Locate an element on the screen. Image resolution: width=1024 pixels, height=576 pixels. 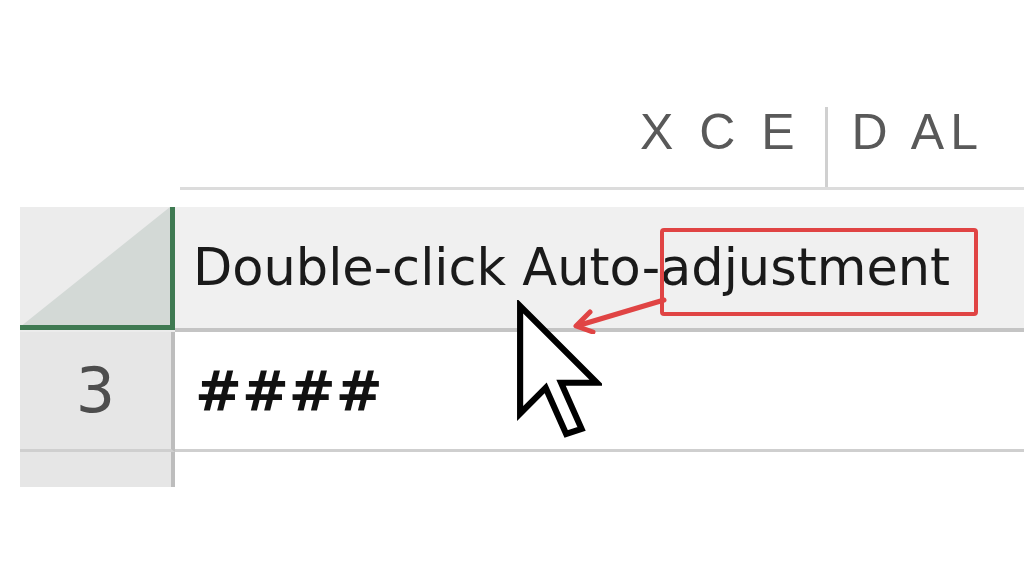
pointer-cursor-icon is located at coordinates (558, 370).